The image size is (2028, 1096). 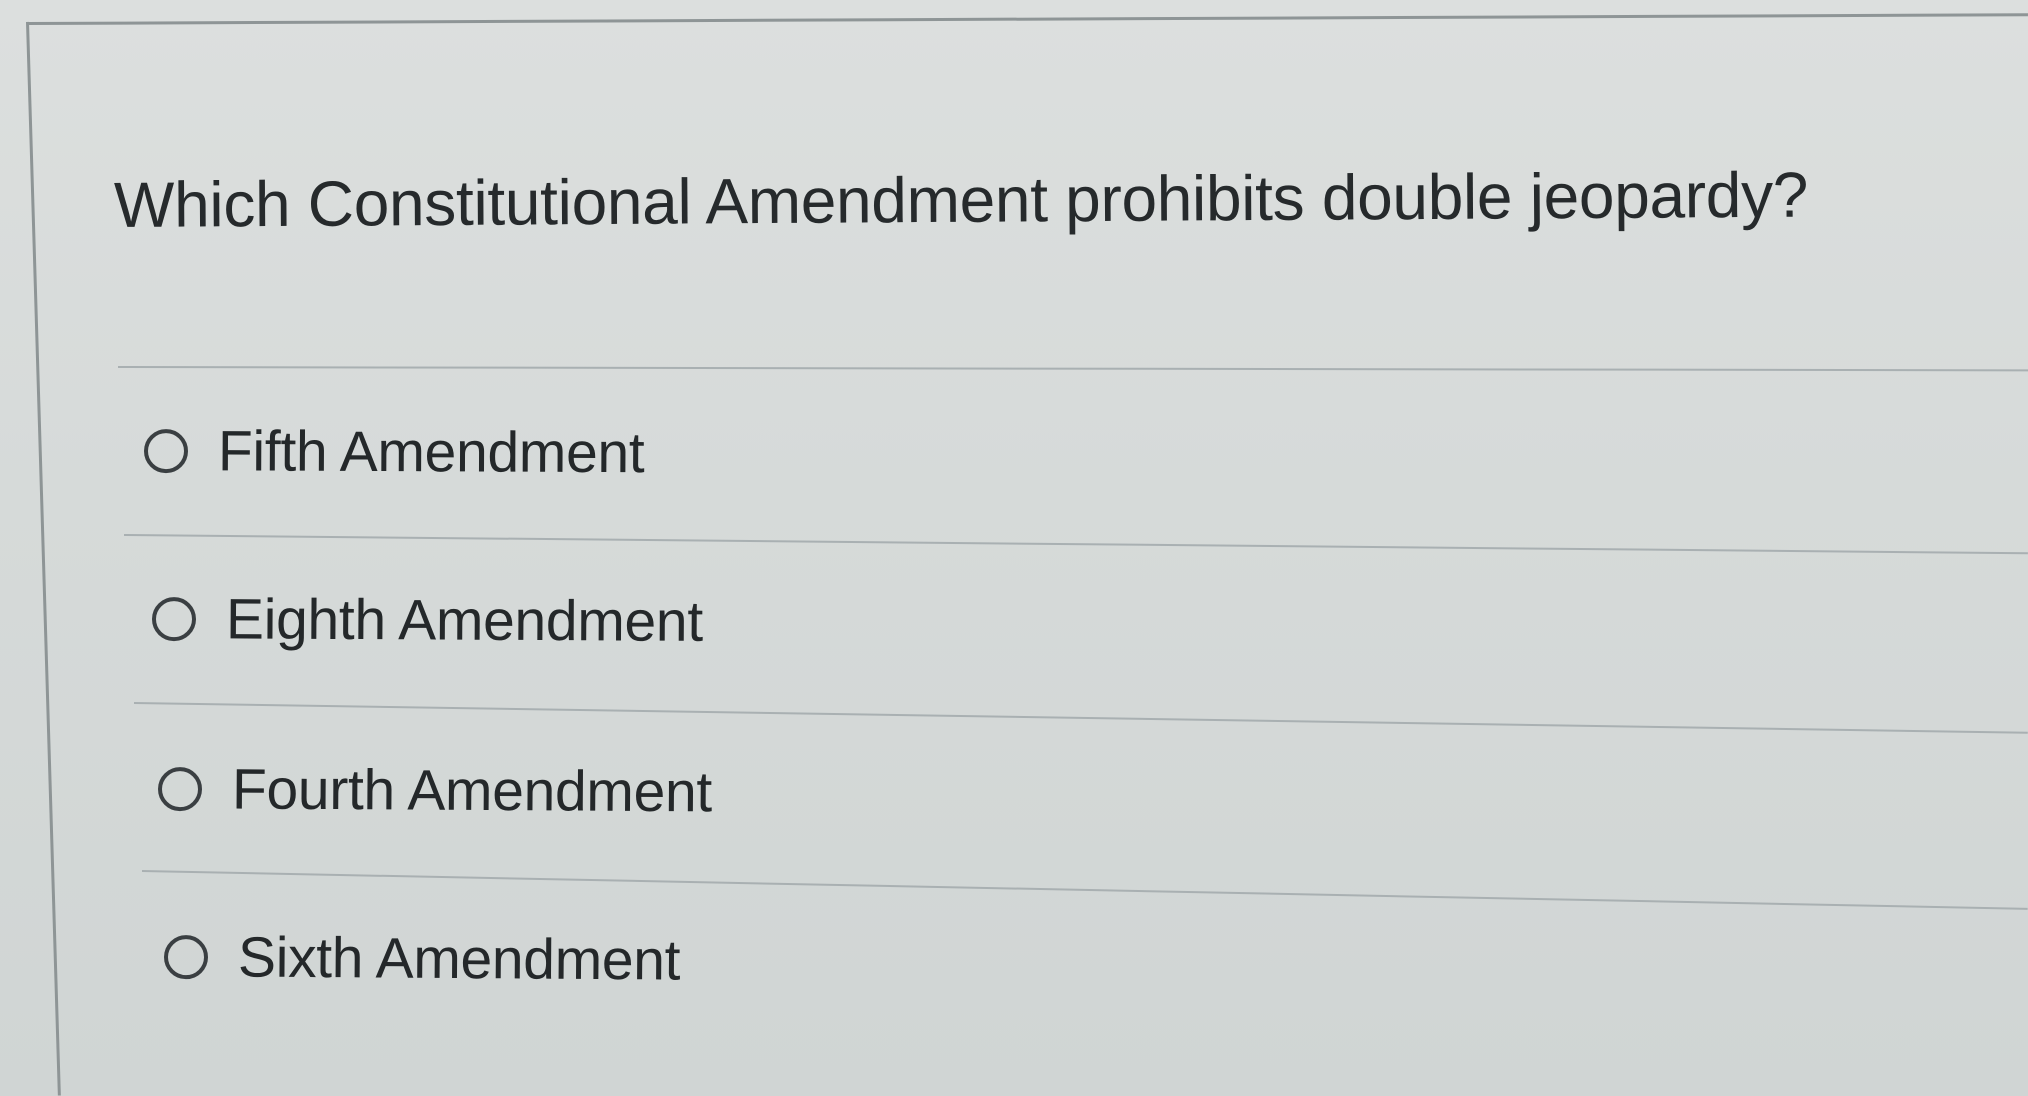 I want to click on top-border, so click(x=1027, y=19).